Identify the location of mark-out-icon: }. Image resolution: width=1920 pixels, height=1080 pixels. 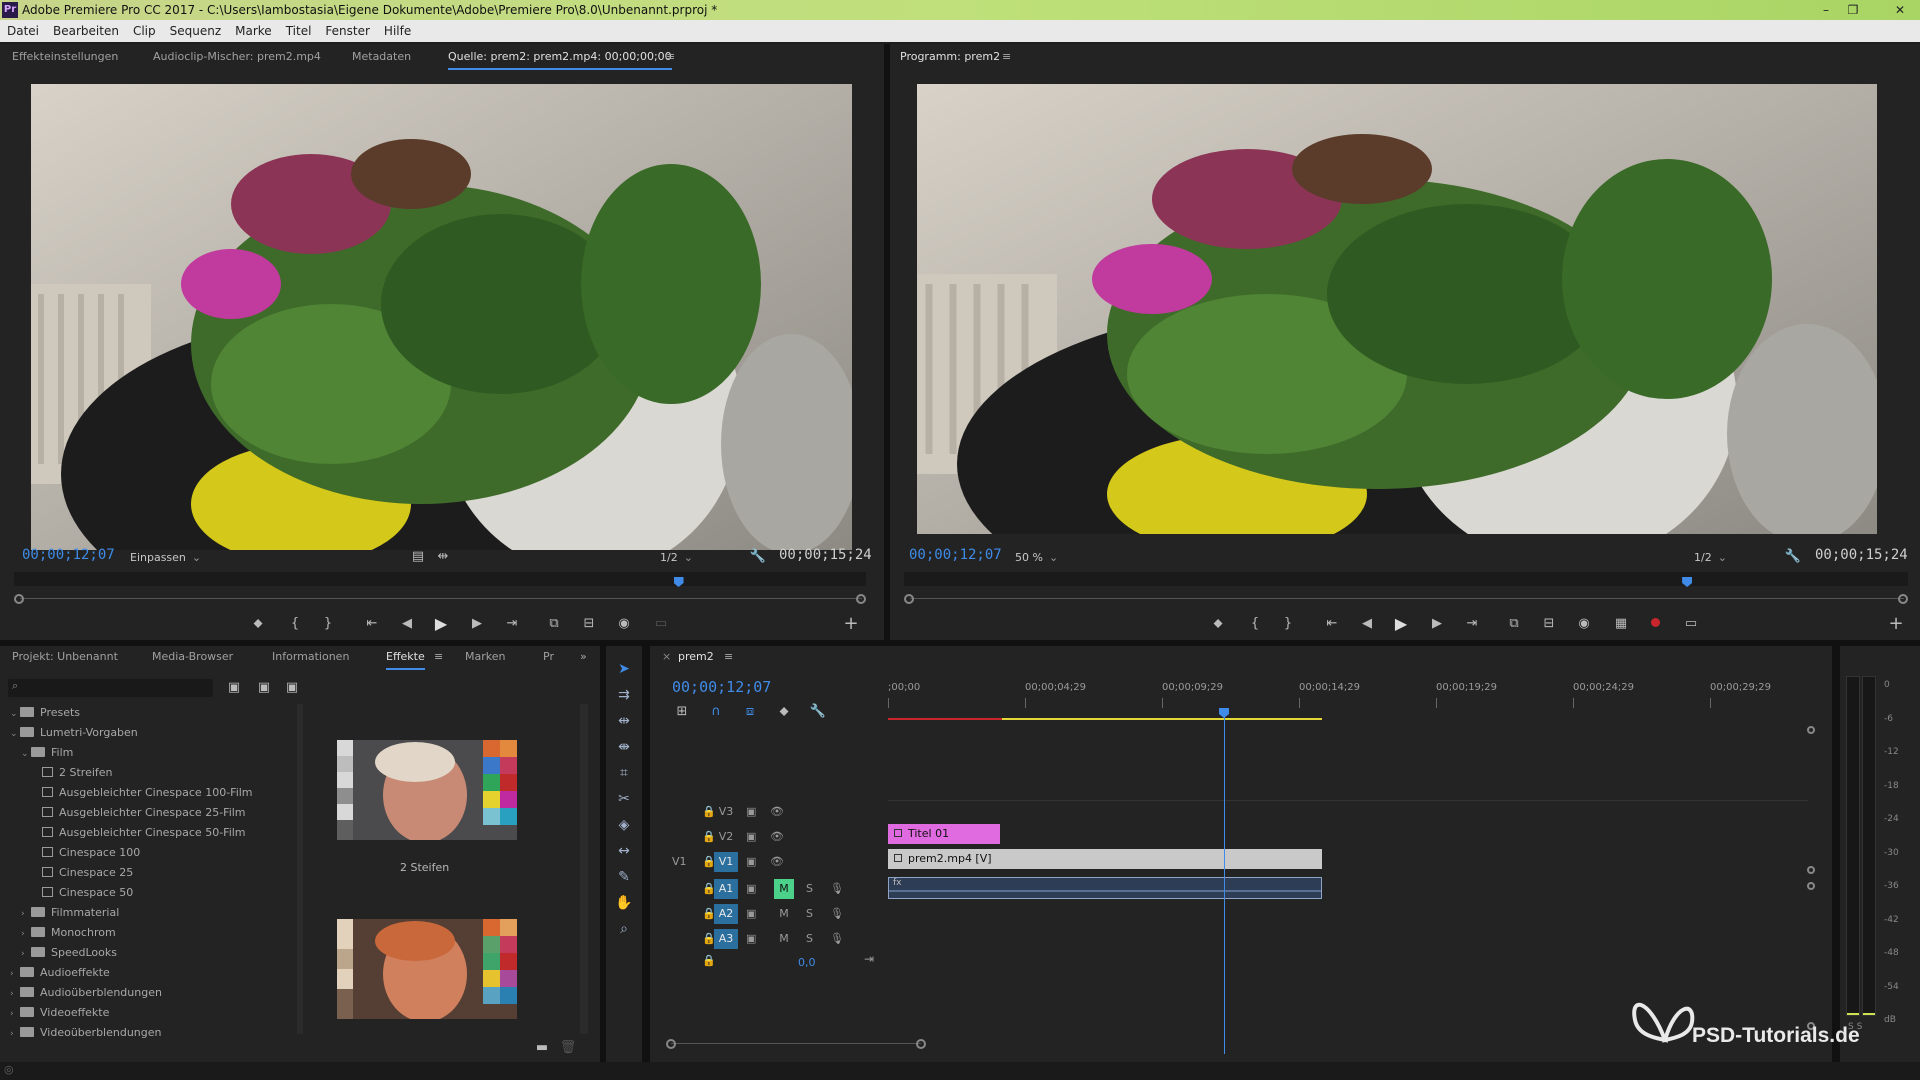
(328, 624).